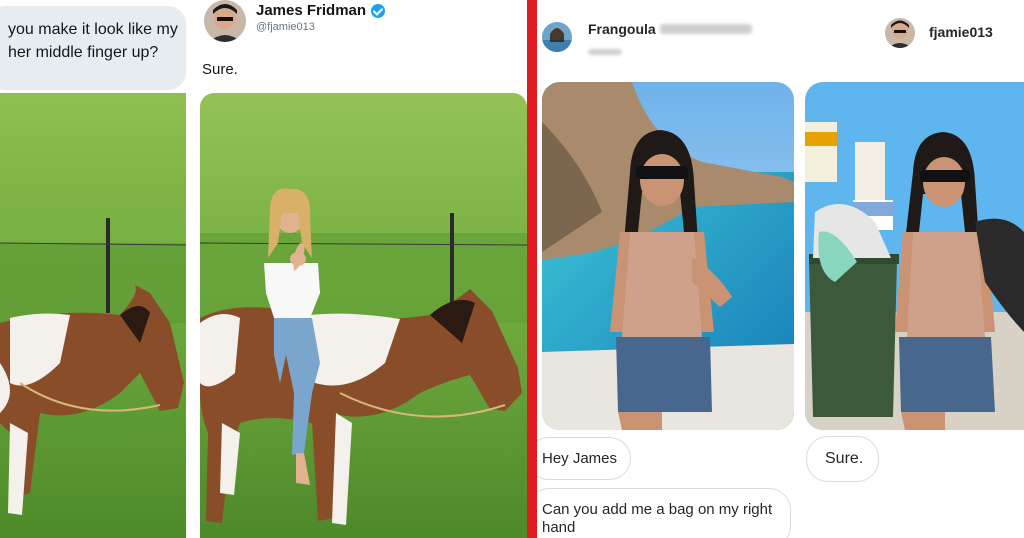 This screenshot has height=538, width=1024. Describe the element at coordinates (580, 458) in the screenshot. I see `message-text: Hey James` at that location.